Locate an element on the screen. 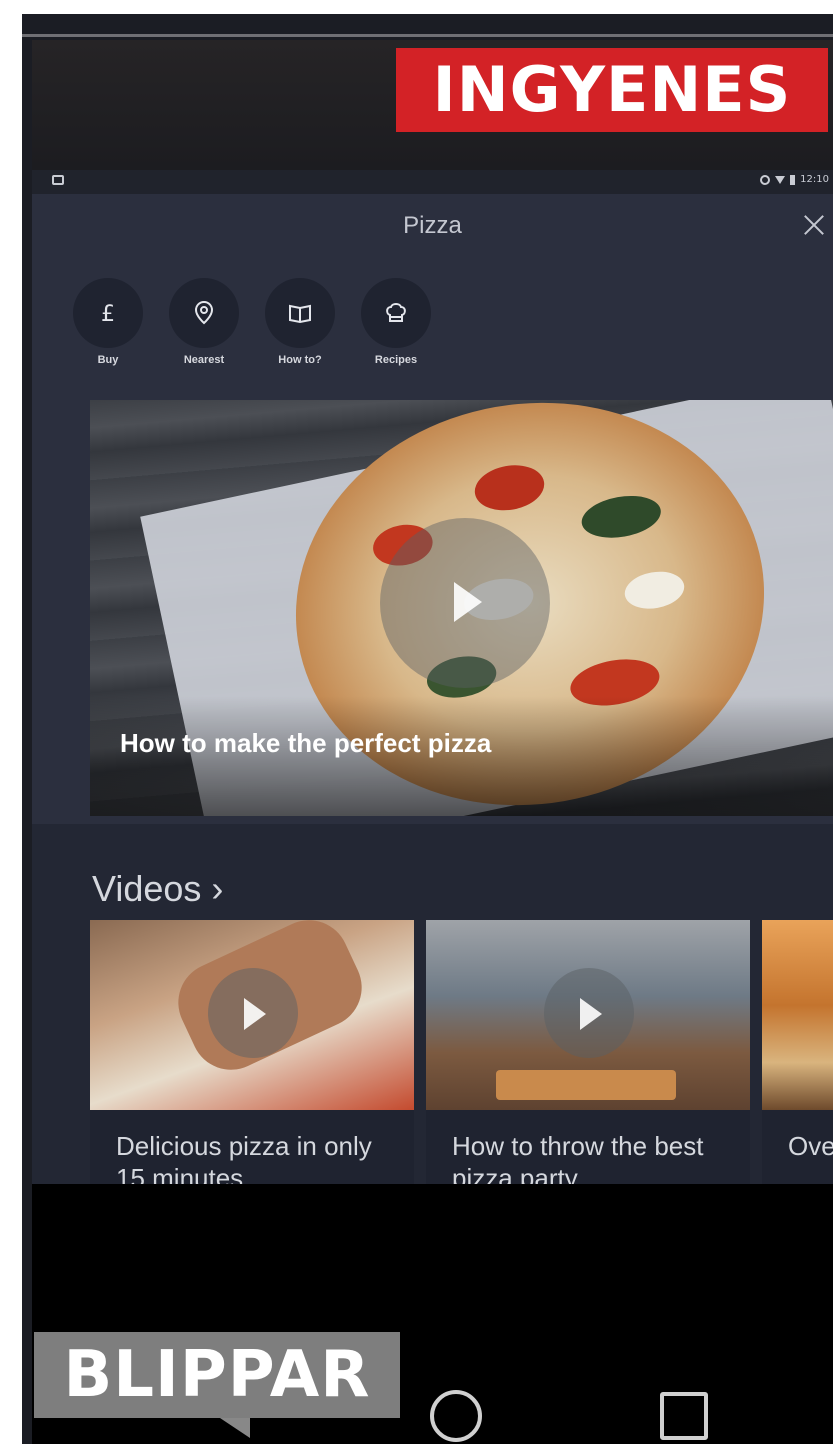 The width and height of the screenshot is (833, 1444). recent-apps-icon is located at coordinates (684, 1416).